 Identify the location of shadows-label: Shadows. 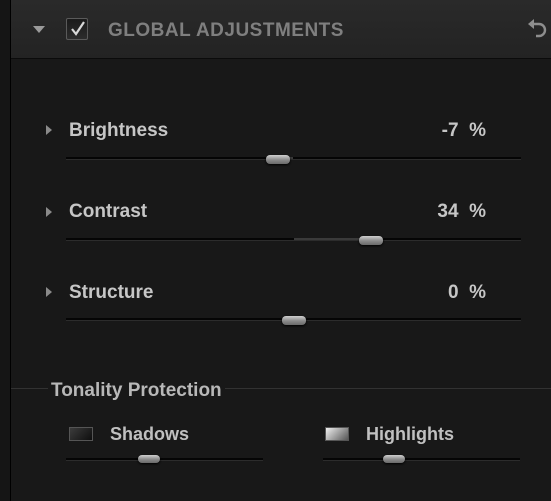
(150, 434).